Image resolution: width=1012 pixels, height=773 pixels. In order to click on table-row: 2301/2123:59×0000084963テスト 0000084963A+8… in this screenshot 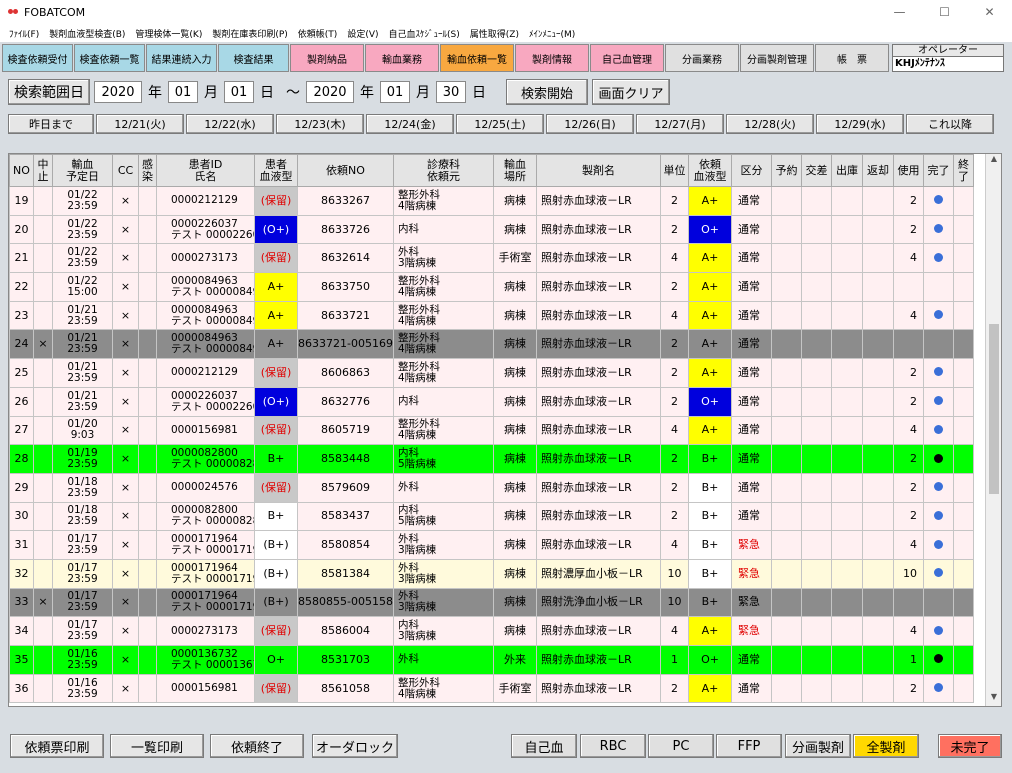, I will do `click(491, 315)`.